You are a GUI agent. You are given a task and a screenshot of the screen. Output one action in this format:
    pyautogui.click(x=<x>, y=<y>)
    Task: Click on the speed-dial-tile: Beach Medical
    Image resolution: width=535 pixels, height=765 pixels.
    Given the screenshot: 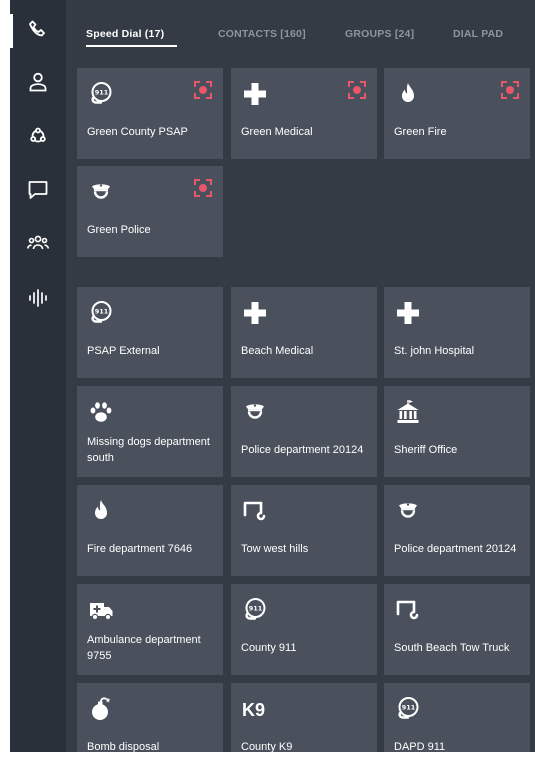 What is the action you would take?
    pyautogui.click(x=304, y=332)
    